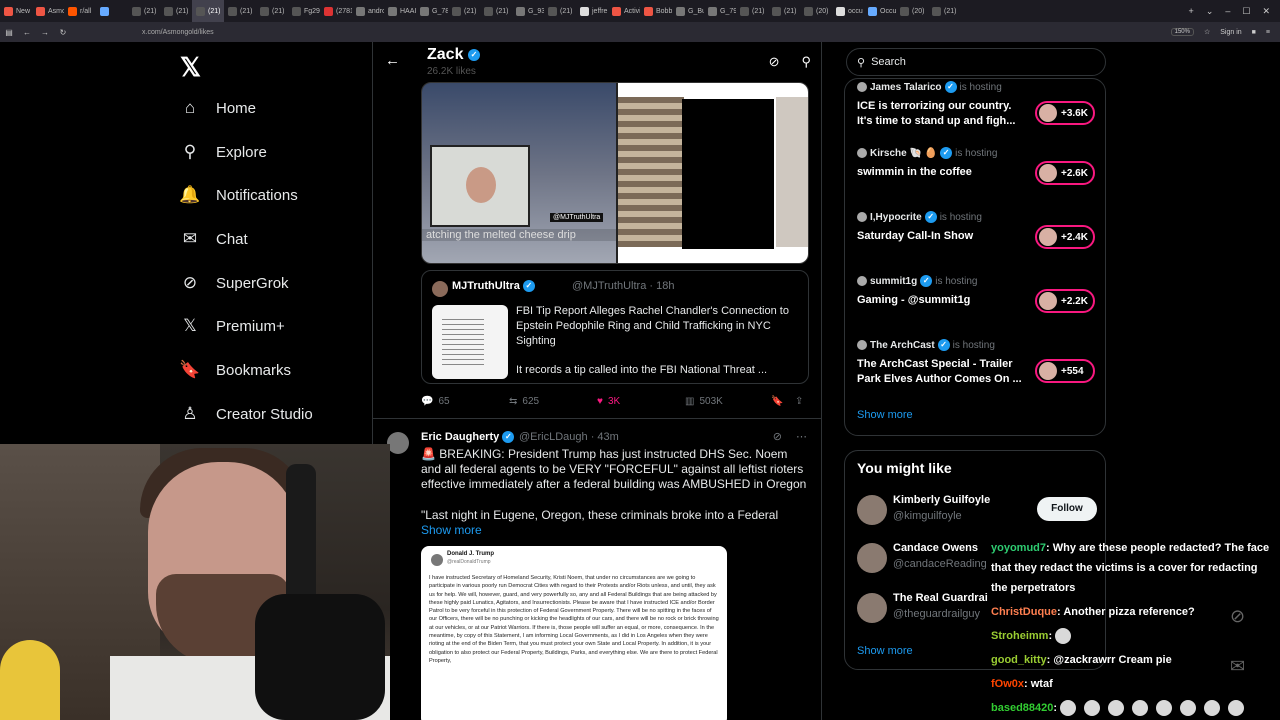 Image resolution: width=1280 pixels, height=720 pixels. I want to click on nav-item-home: ⌂ Home, so click(218, 108).